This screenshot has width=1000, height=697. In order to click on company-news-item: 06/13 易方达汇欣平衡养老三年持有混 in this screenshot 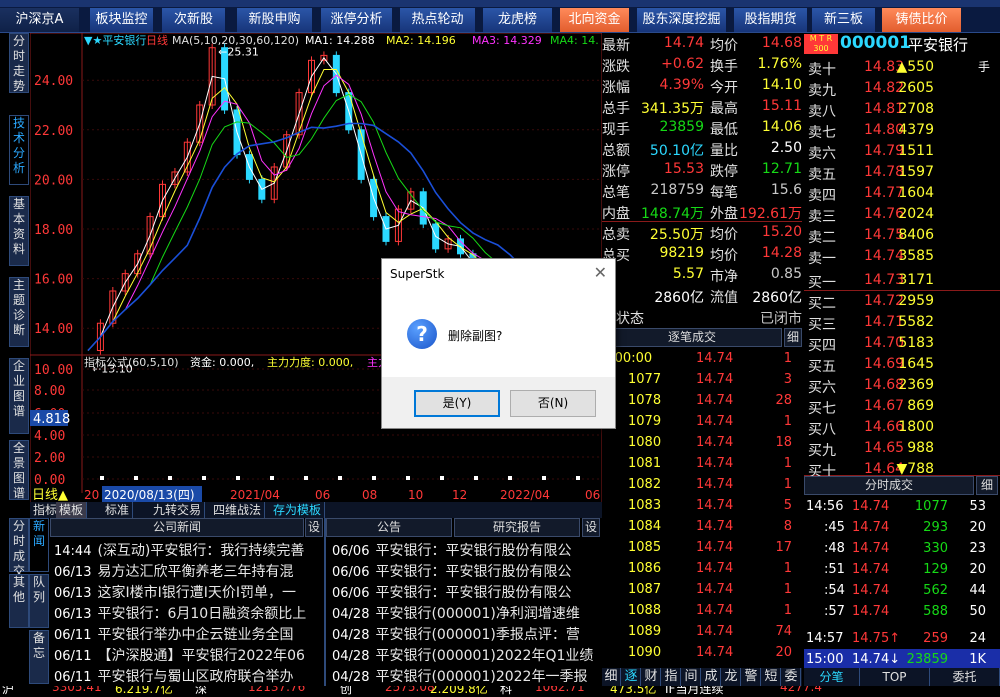, I will do `click(188, 571)`.